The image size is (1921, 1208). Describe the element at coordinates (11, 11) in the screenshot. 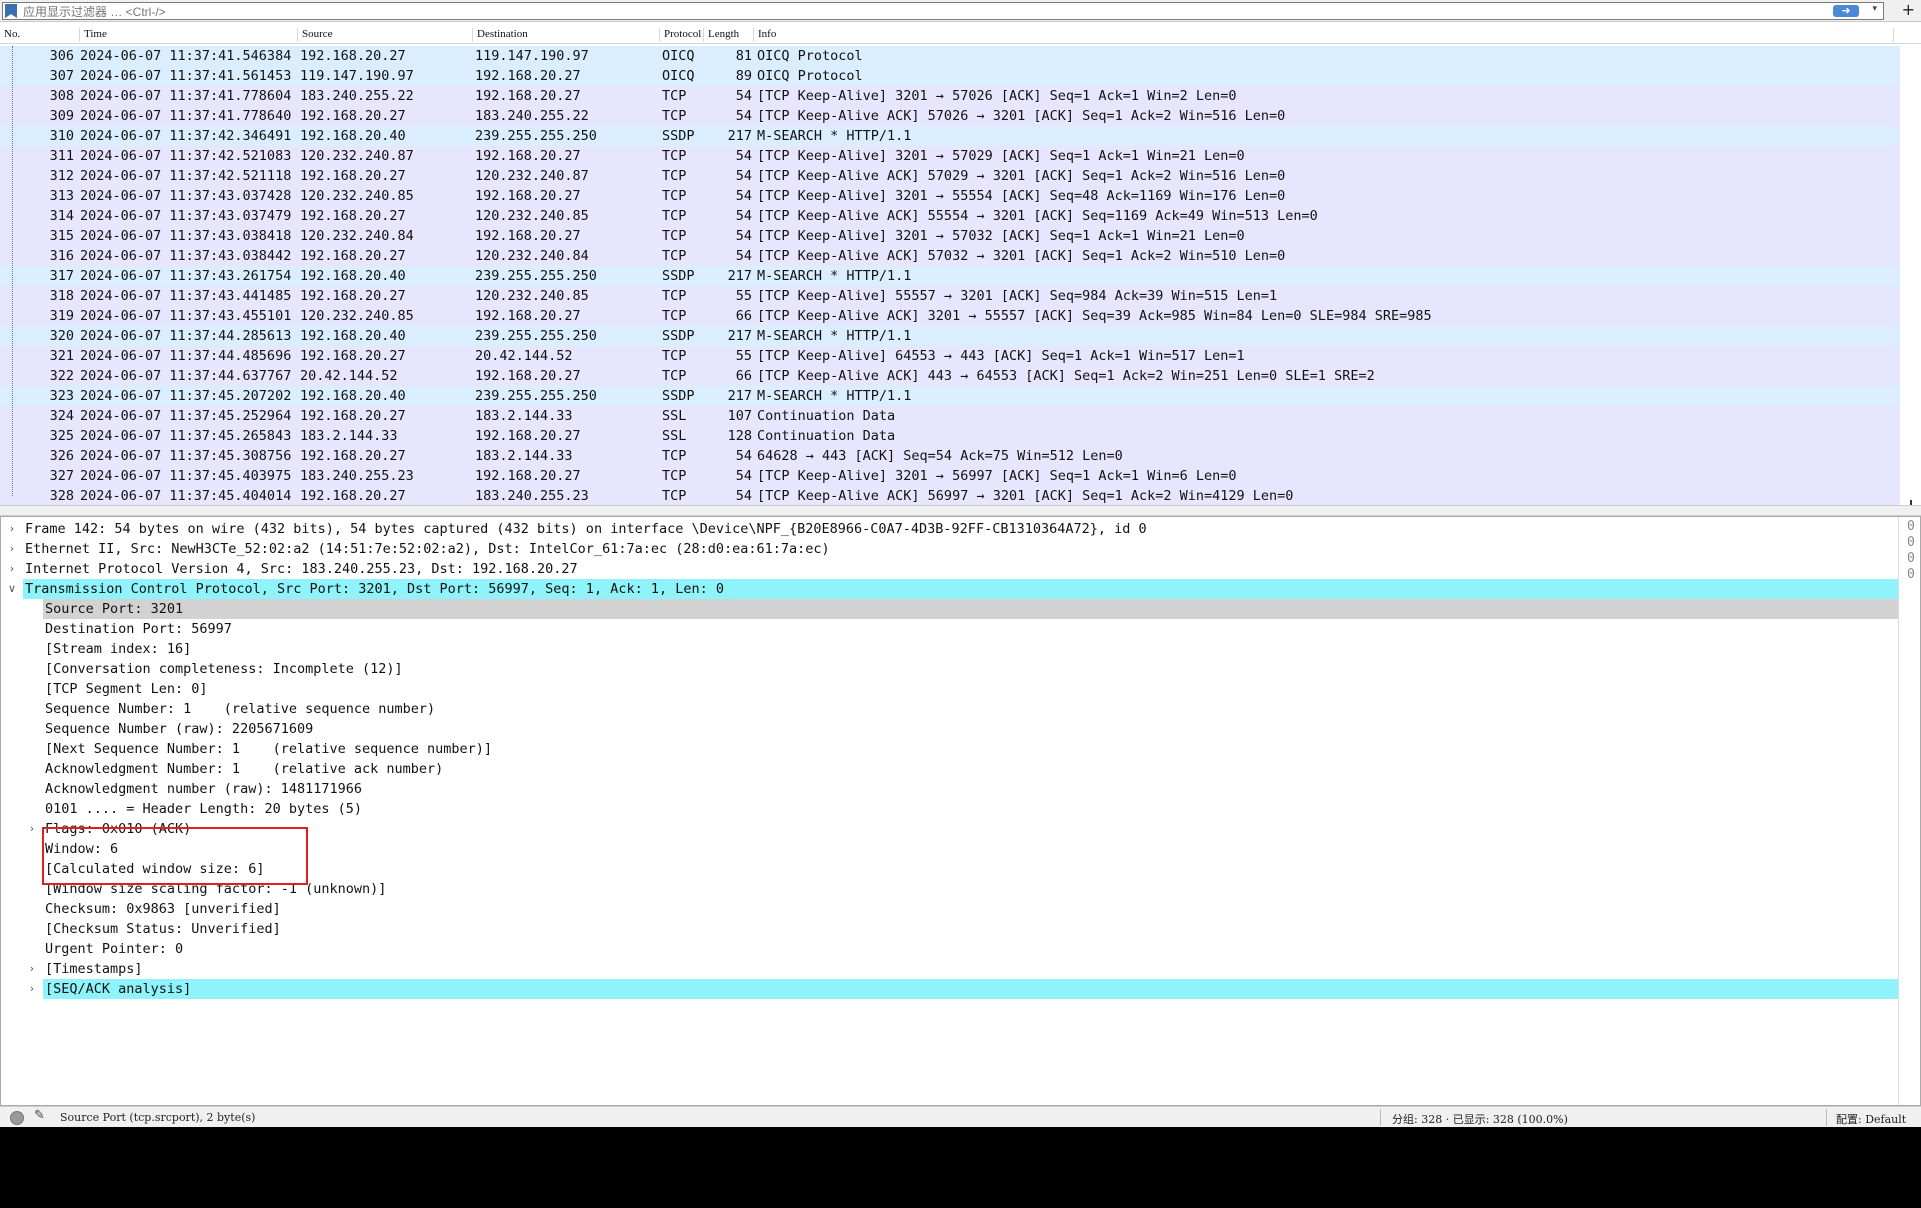

I see `bookmark-icon` at that location.